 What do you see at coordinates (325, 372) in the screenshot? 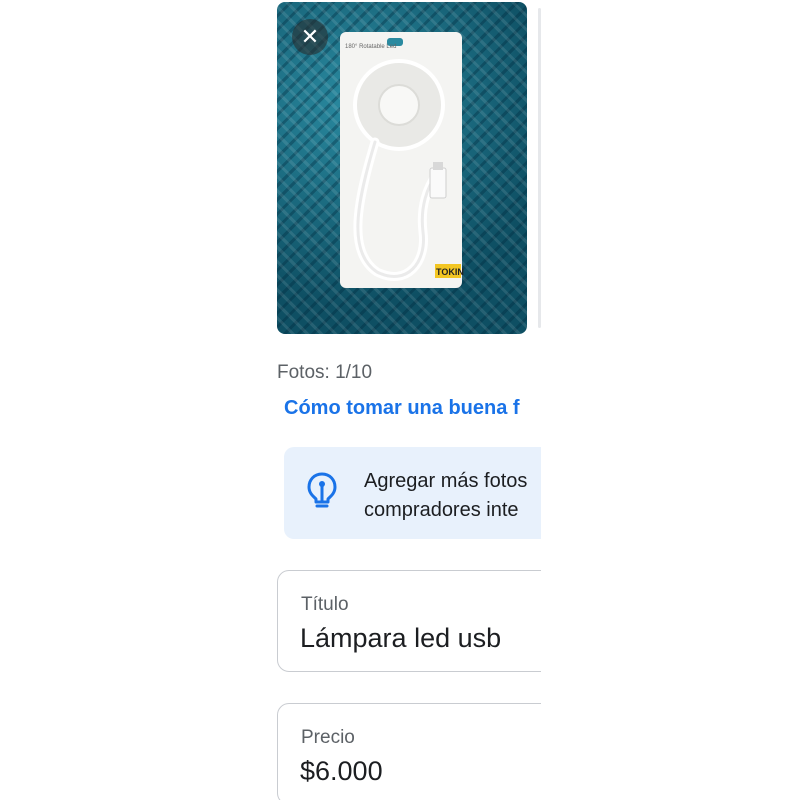
I see `photo-counter: Fotos: 1/10` at bounding box center [325, 372].